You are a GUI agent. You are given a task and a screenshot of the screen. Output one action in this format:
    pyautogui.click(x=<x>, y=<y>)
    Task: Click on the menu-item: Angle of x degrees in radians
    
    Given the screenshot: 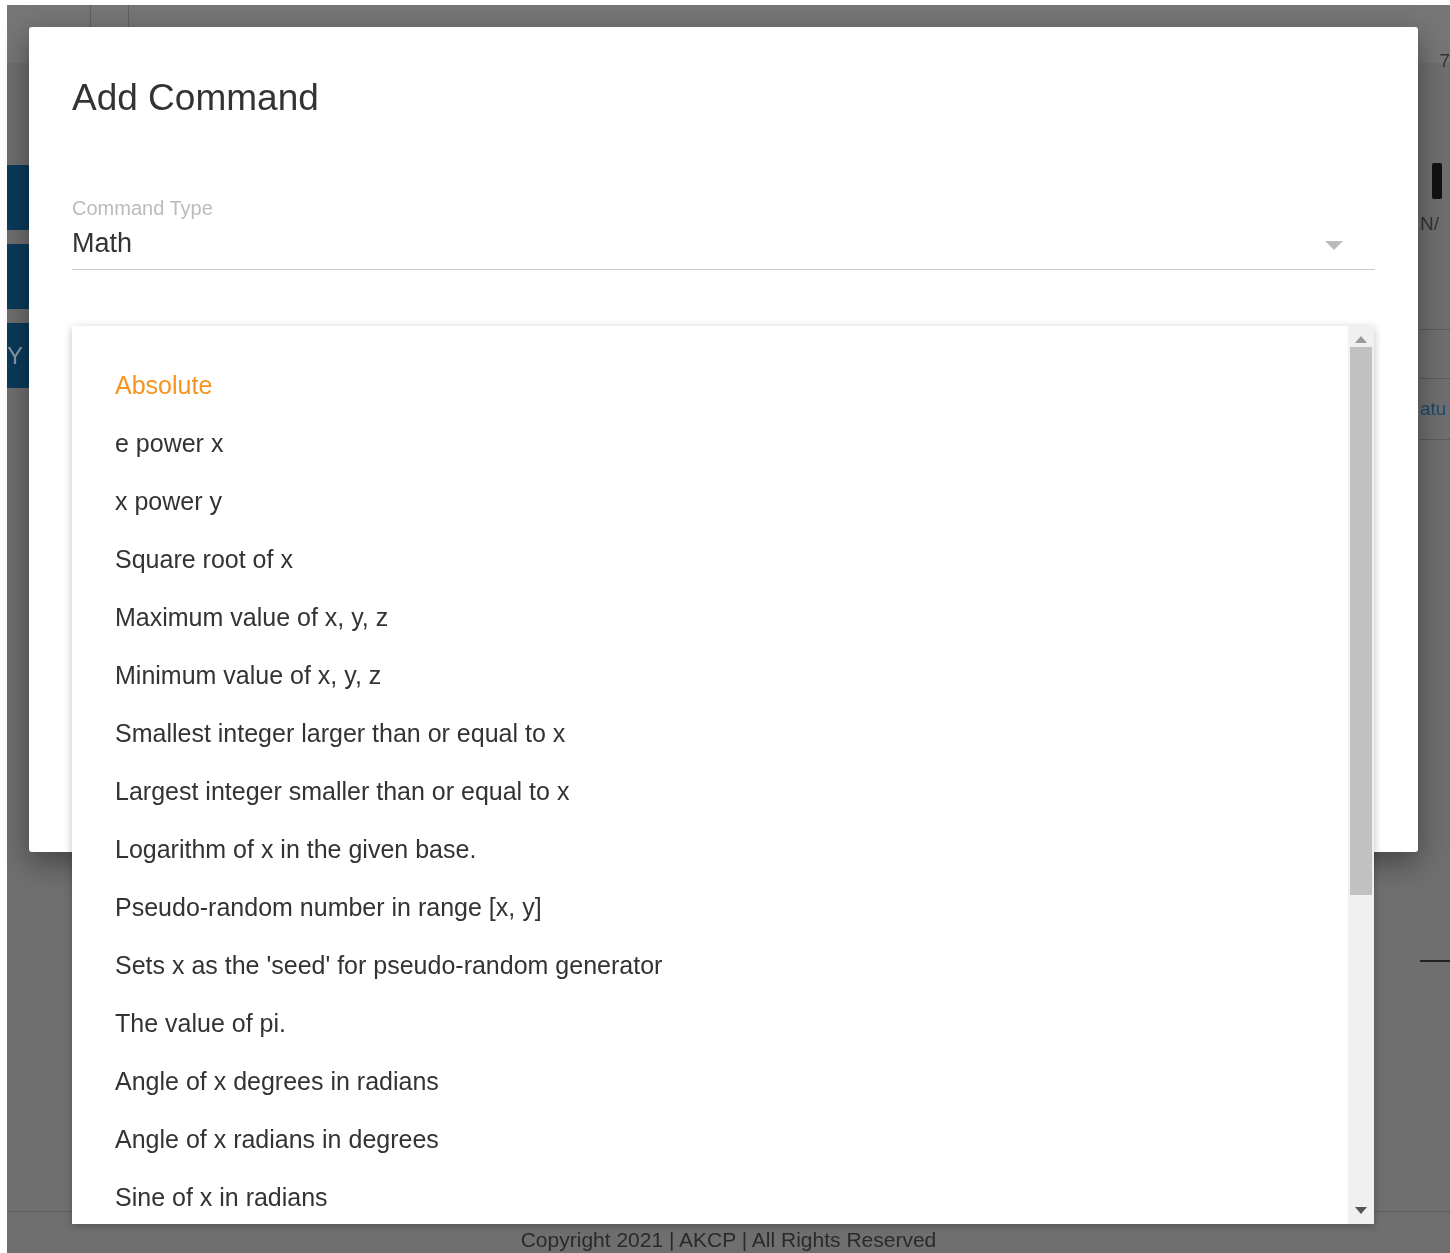 What is the action you would take?
    pyautogui.click(x=710, y=1081)
    